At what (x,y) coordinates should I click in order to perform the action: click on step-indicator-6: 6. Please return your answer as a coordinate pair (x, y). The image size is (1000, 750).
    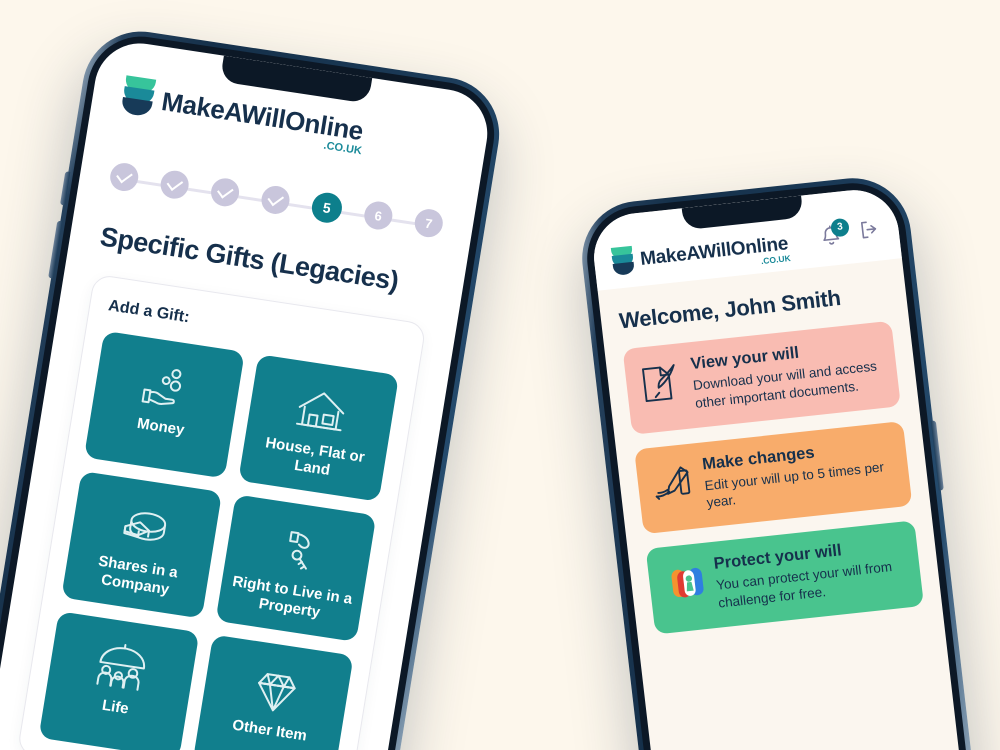
    Looking at the image, I should click on (378, 215).